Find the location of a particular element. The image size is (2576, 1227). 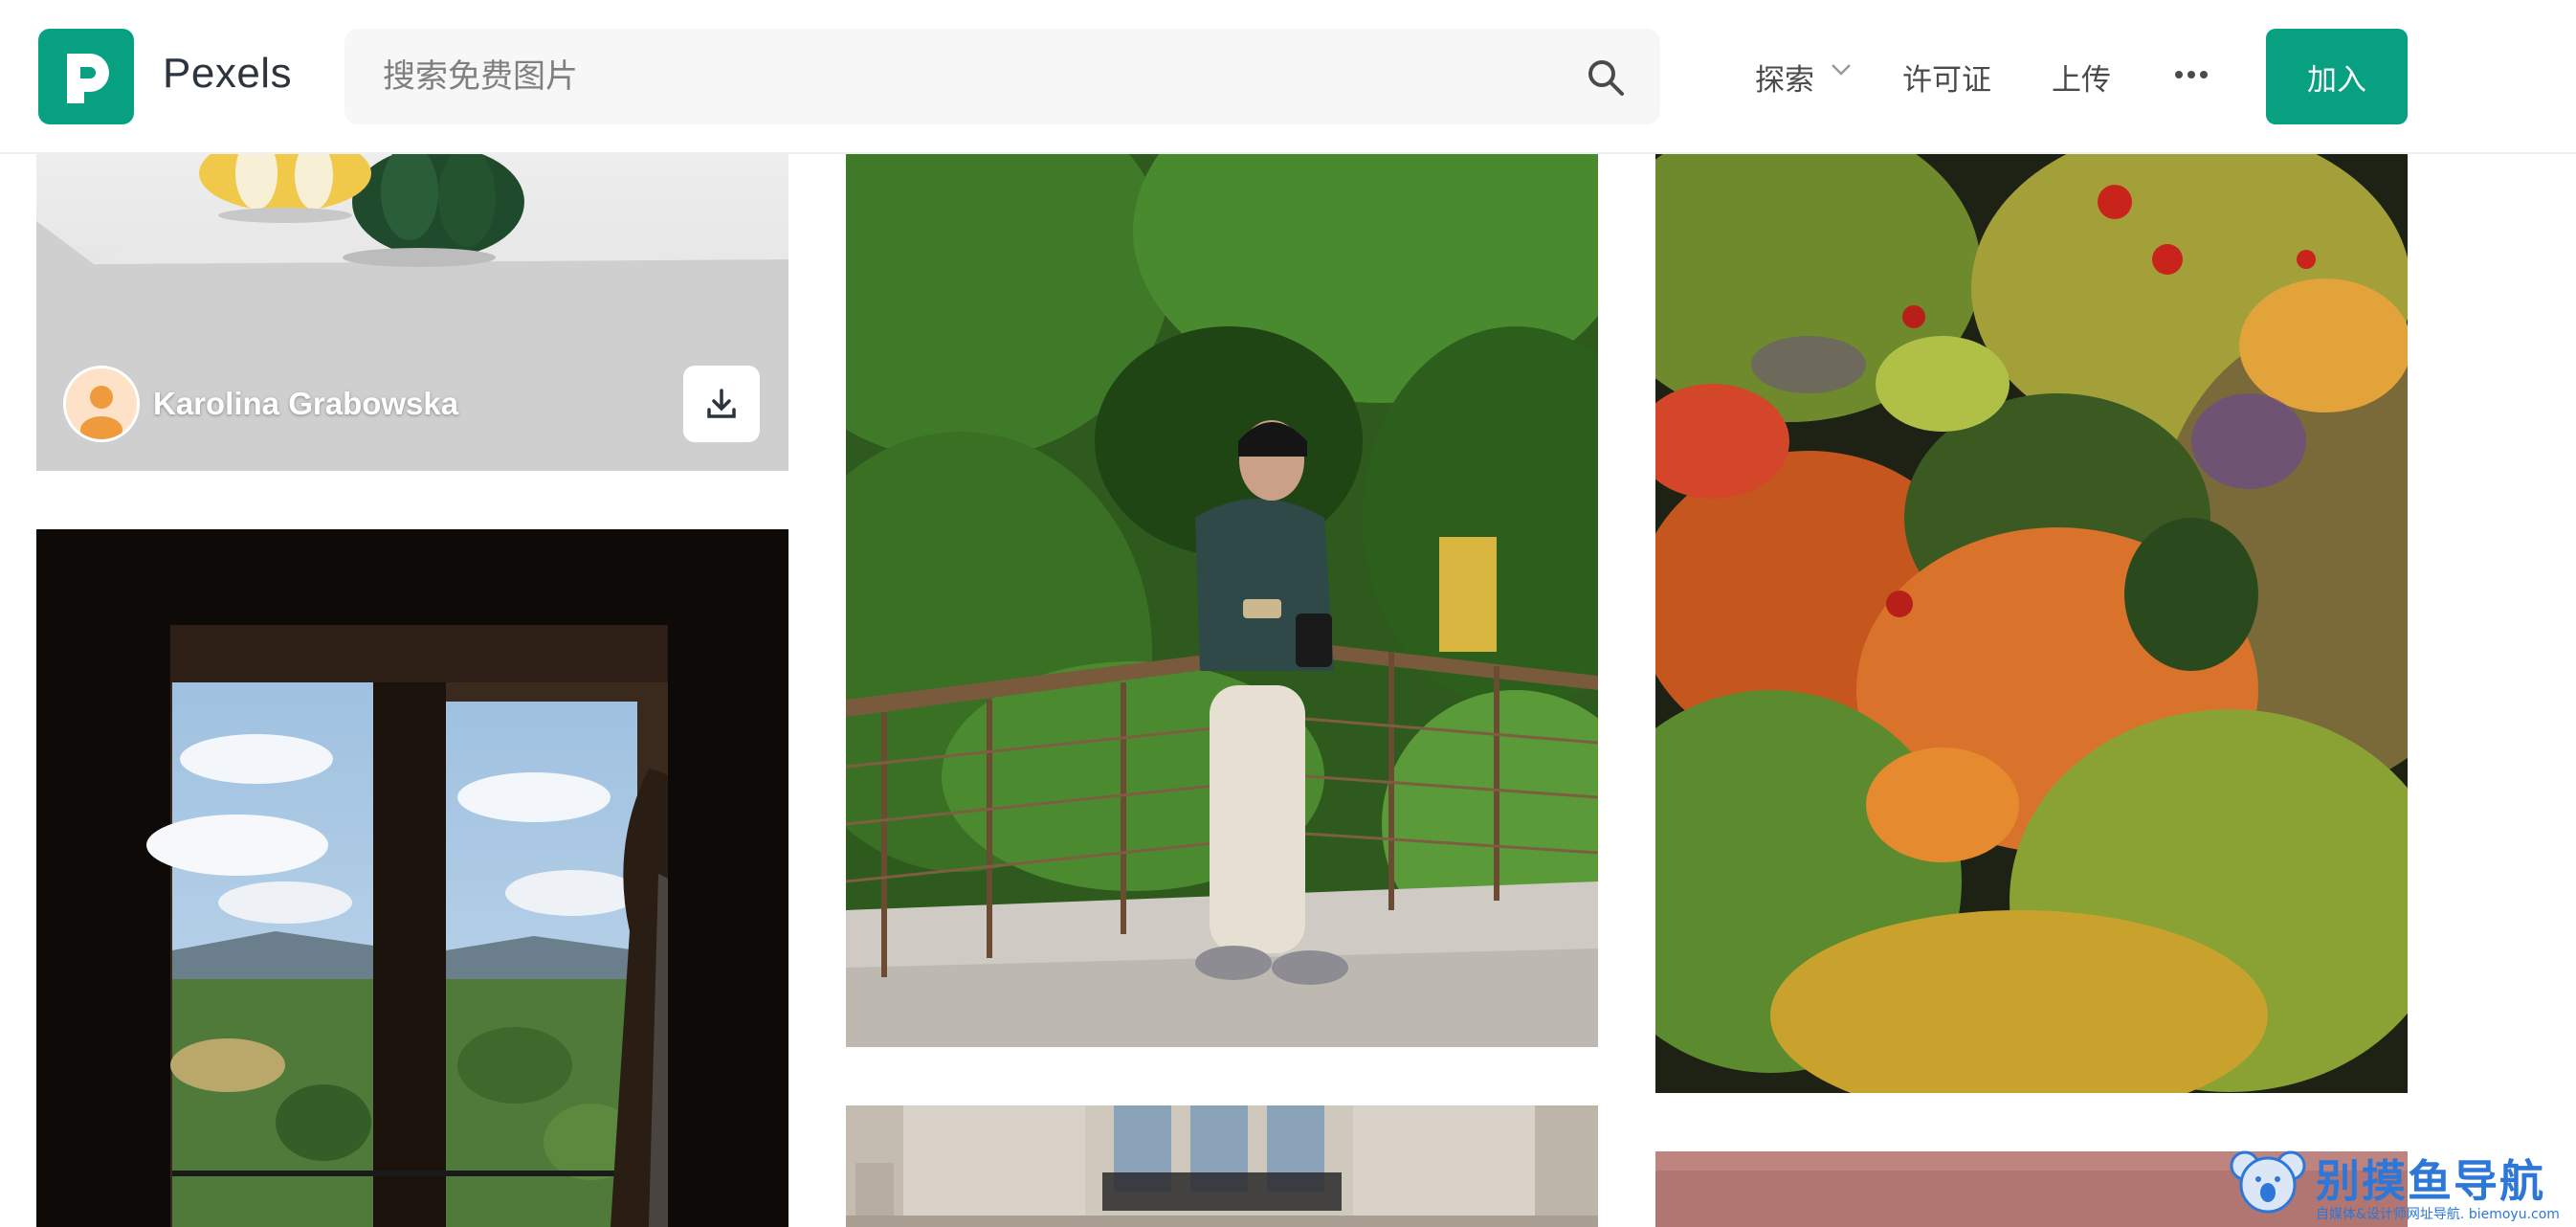

search-bar is located at coordinates (1002, 76).